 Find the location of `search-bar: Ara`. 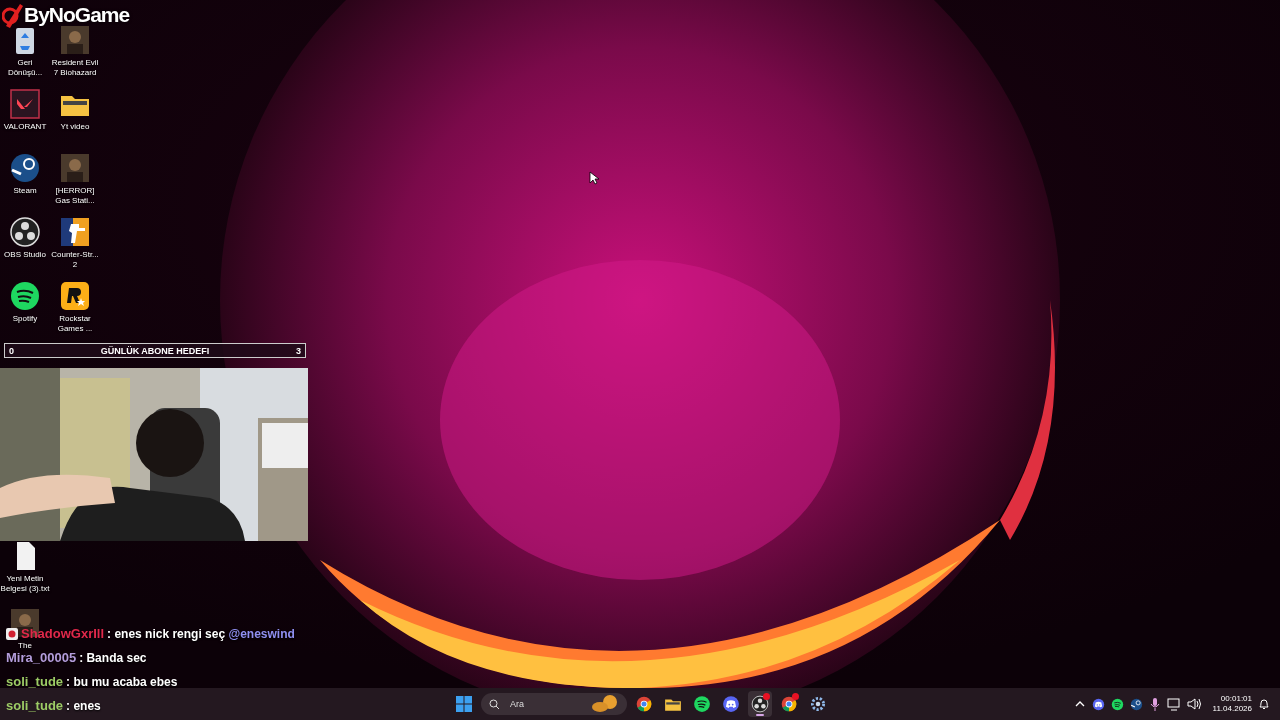

search-bar: Ara is located at coordinates (554, 704).